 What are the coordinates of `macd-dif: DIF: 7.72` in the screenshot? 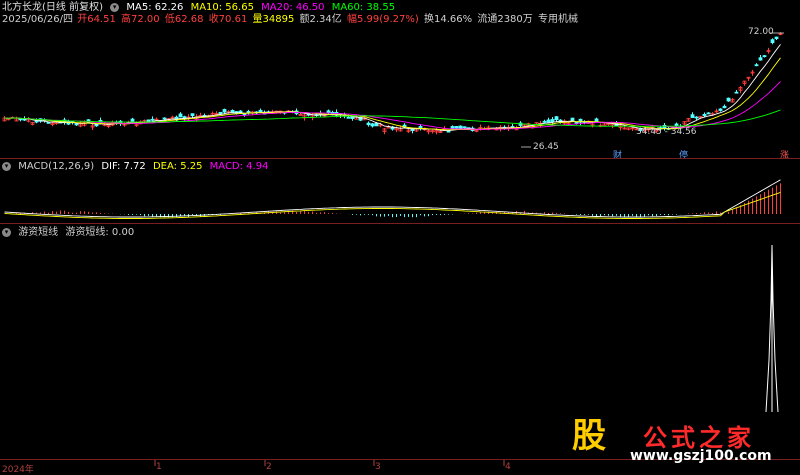 It's located at (123, 166).